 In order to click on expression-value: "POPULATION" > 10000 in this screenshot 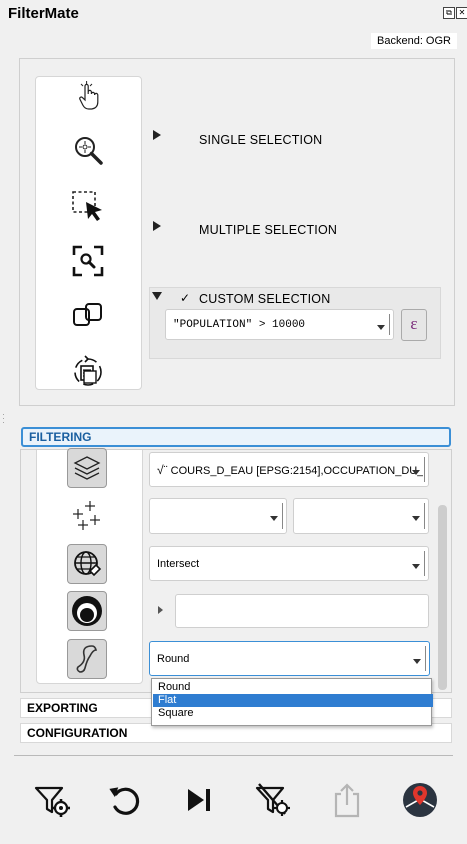, I will do `click(239, 324)`.